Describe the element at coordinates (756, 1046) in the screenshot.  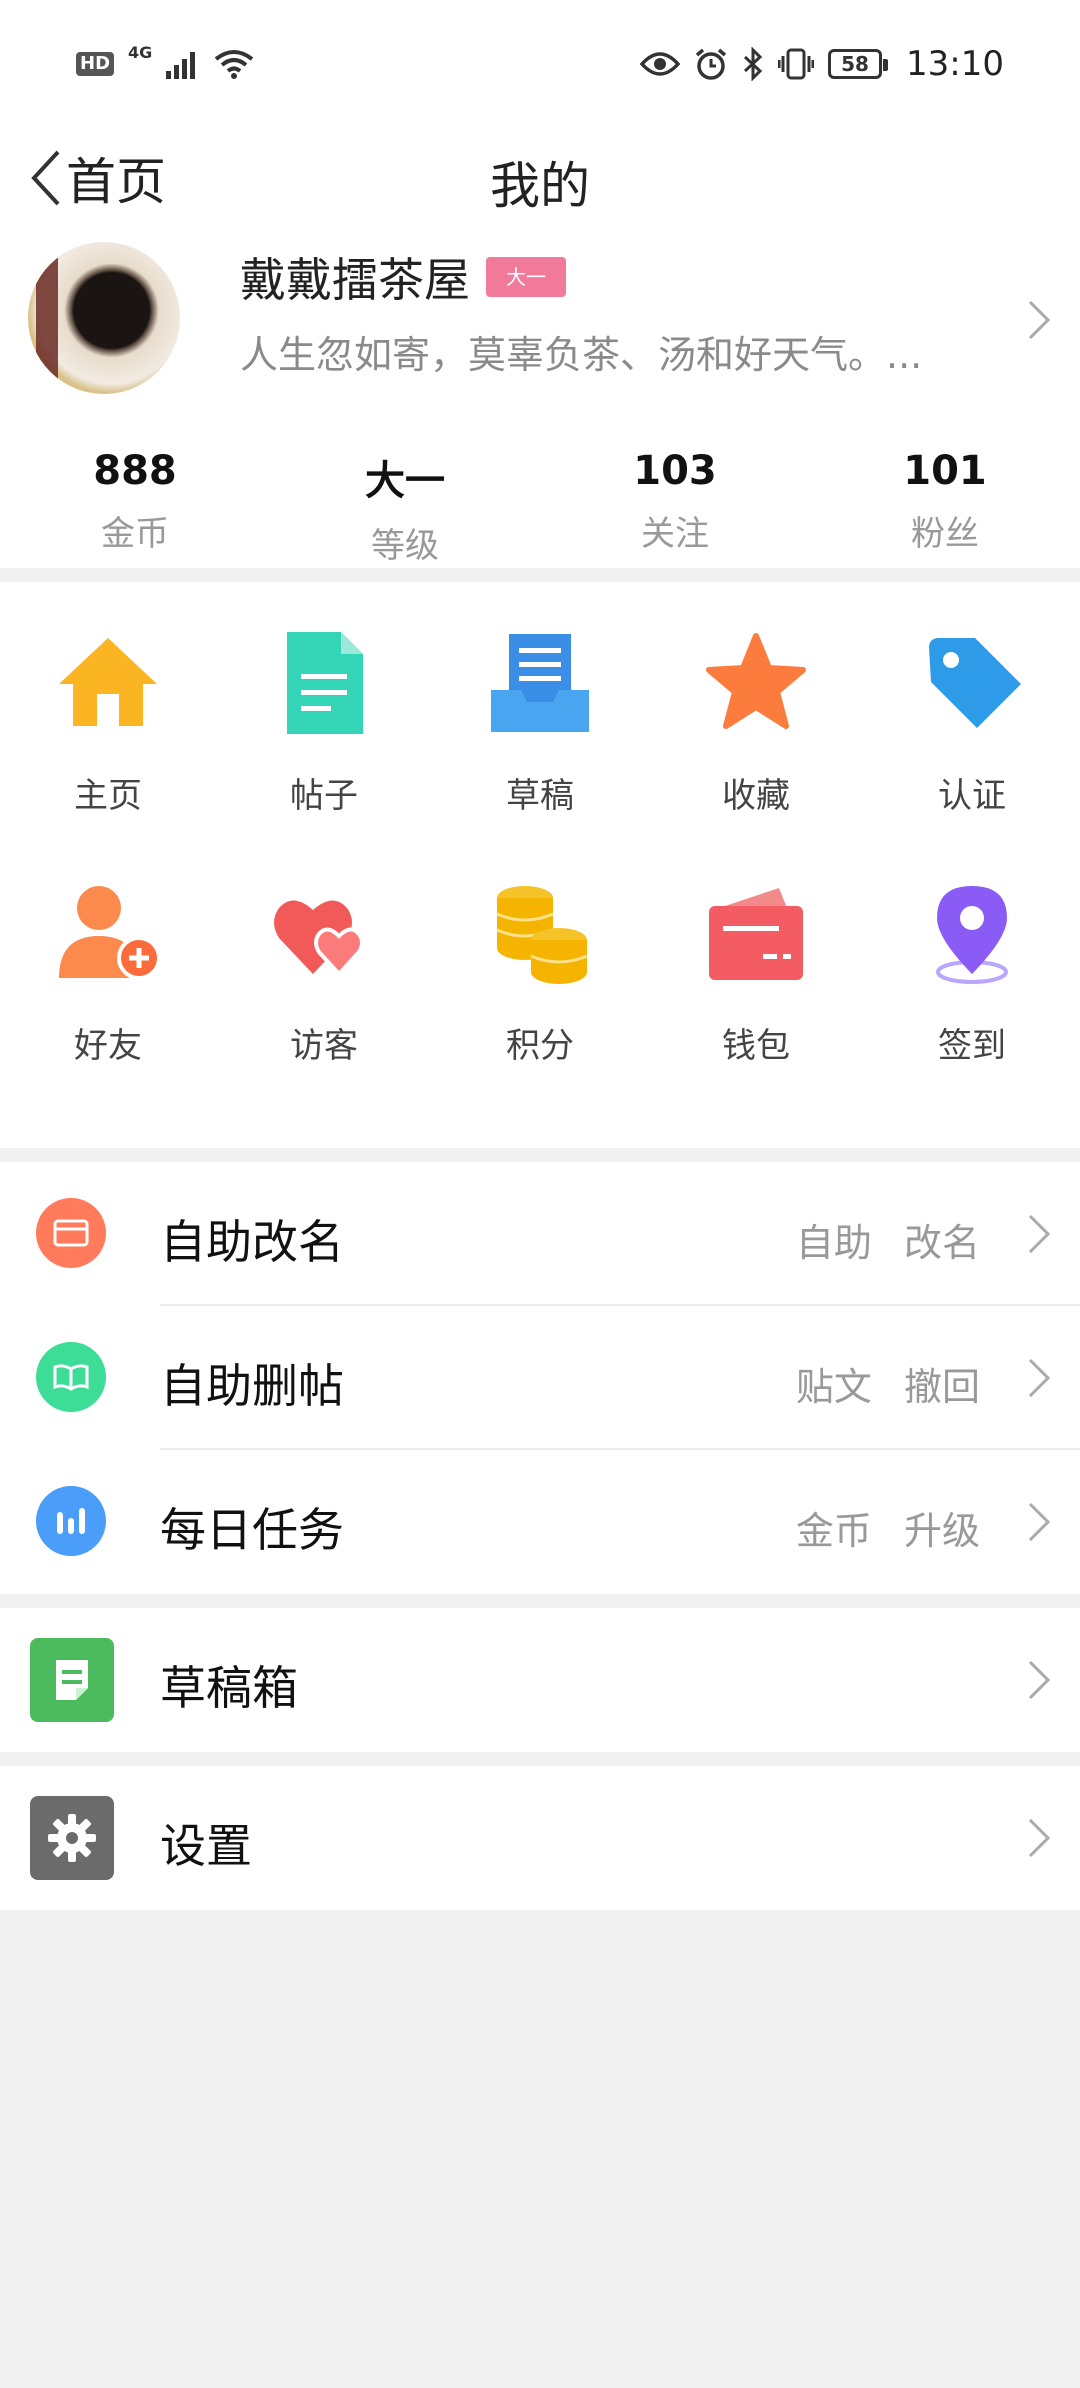
I see `grid-label: 钱包` at that location.